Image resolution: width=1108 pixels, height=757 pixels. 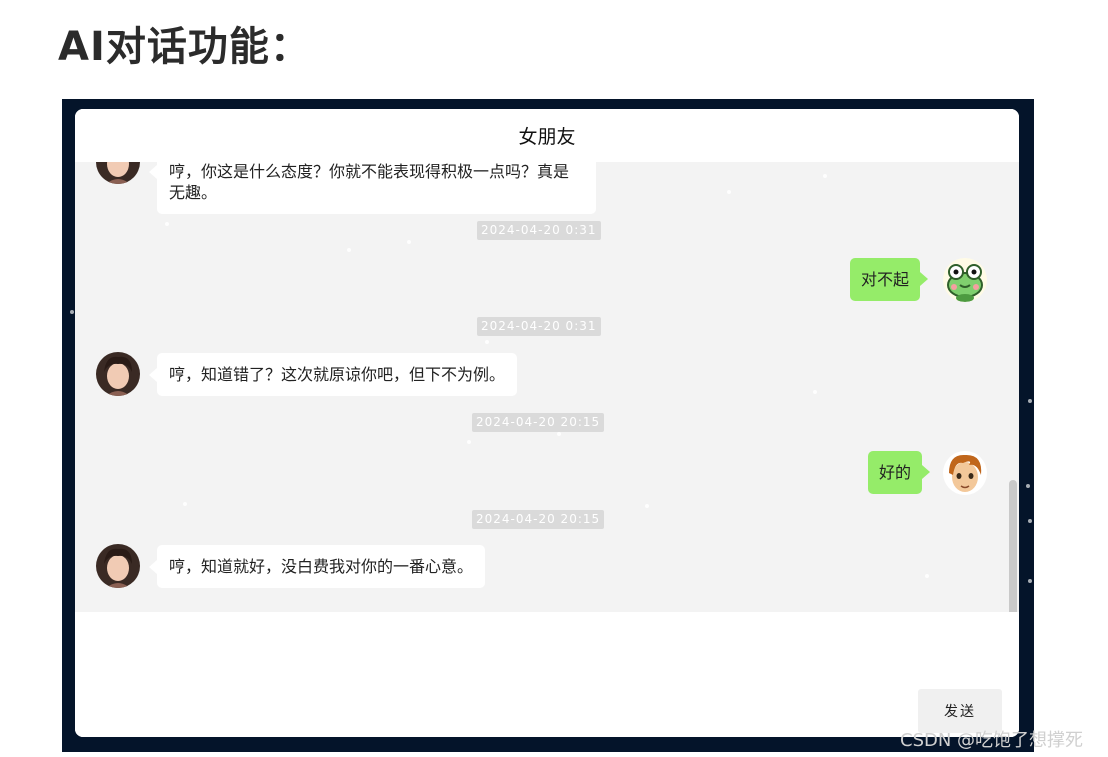 I want to click on message-bubble: 哼，知道错了？这次就原谅你吧，但下不为例。, so click(x=333, y=374).